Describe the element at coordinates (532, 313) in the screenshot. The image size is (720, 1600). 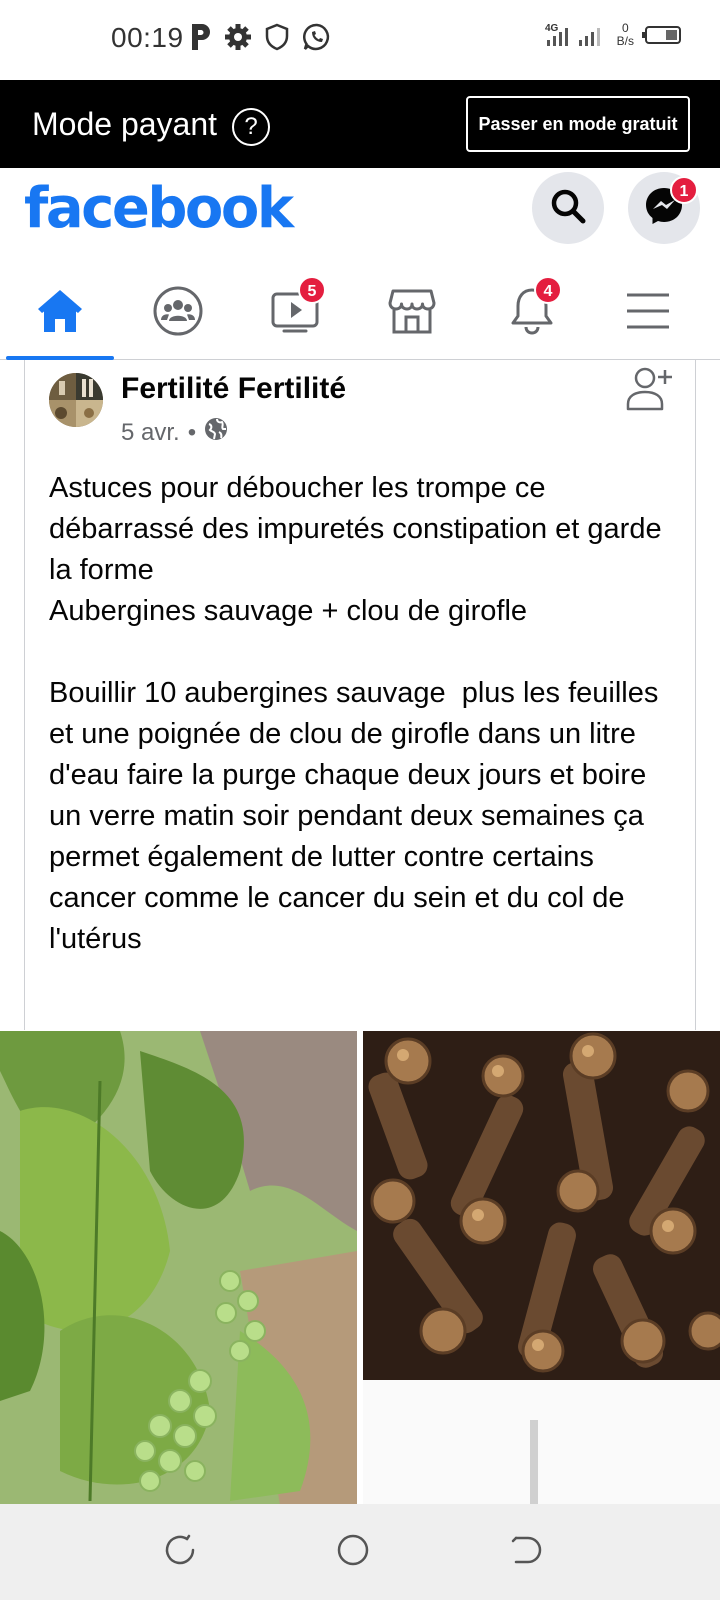
I see `tab-notifications: 4` at that location.